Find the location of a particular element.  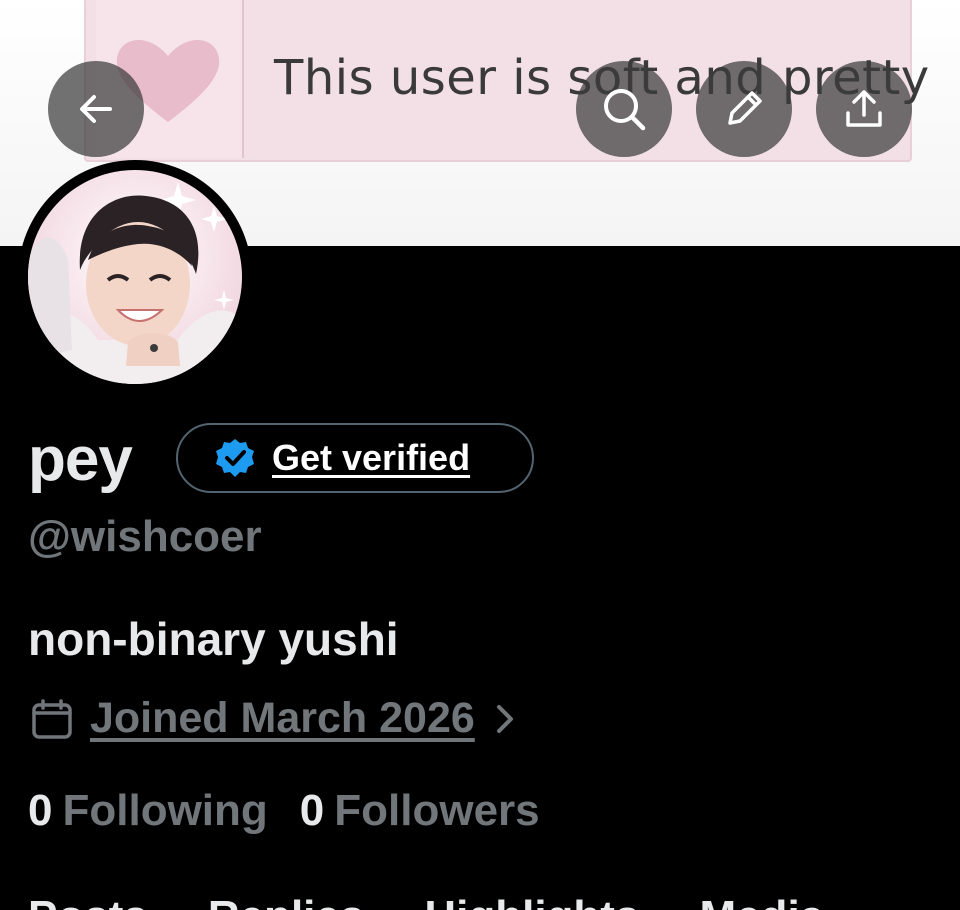

joined-date-row: Joined March 2026 is located at coordinates (273, 718).